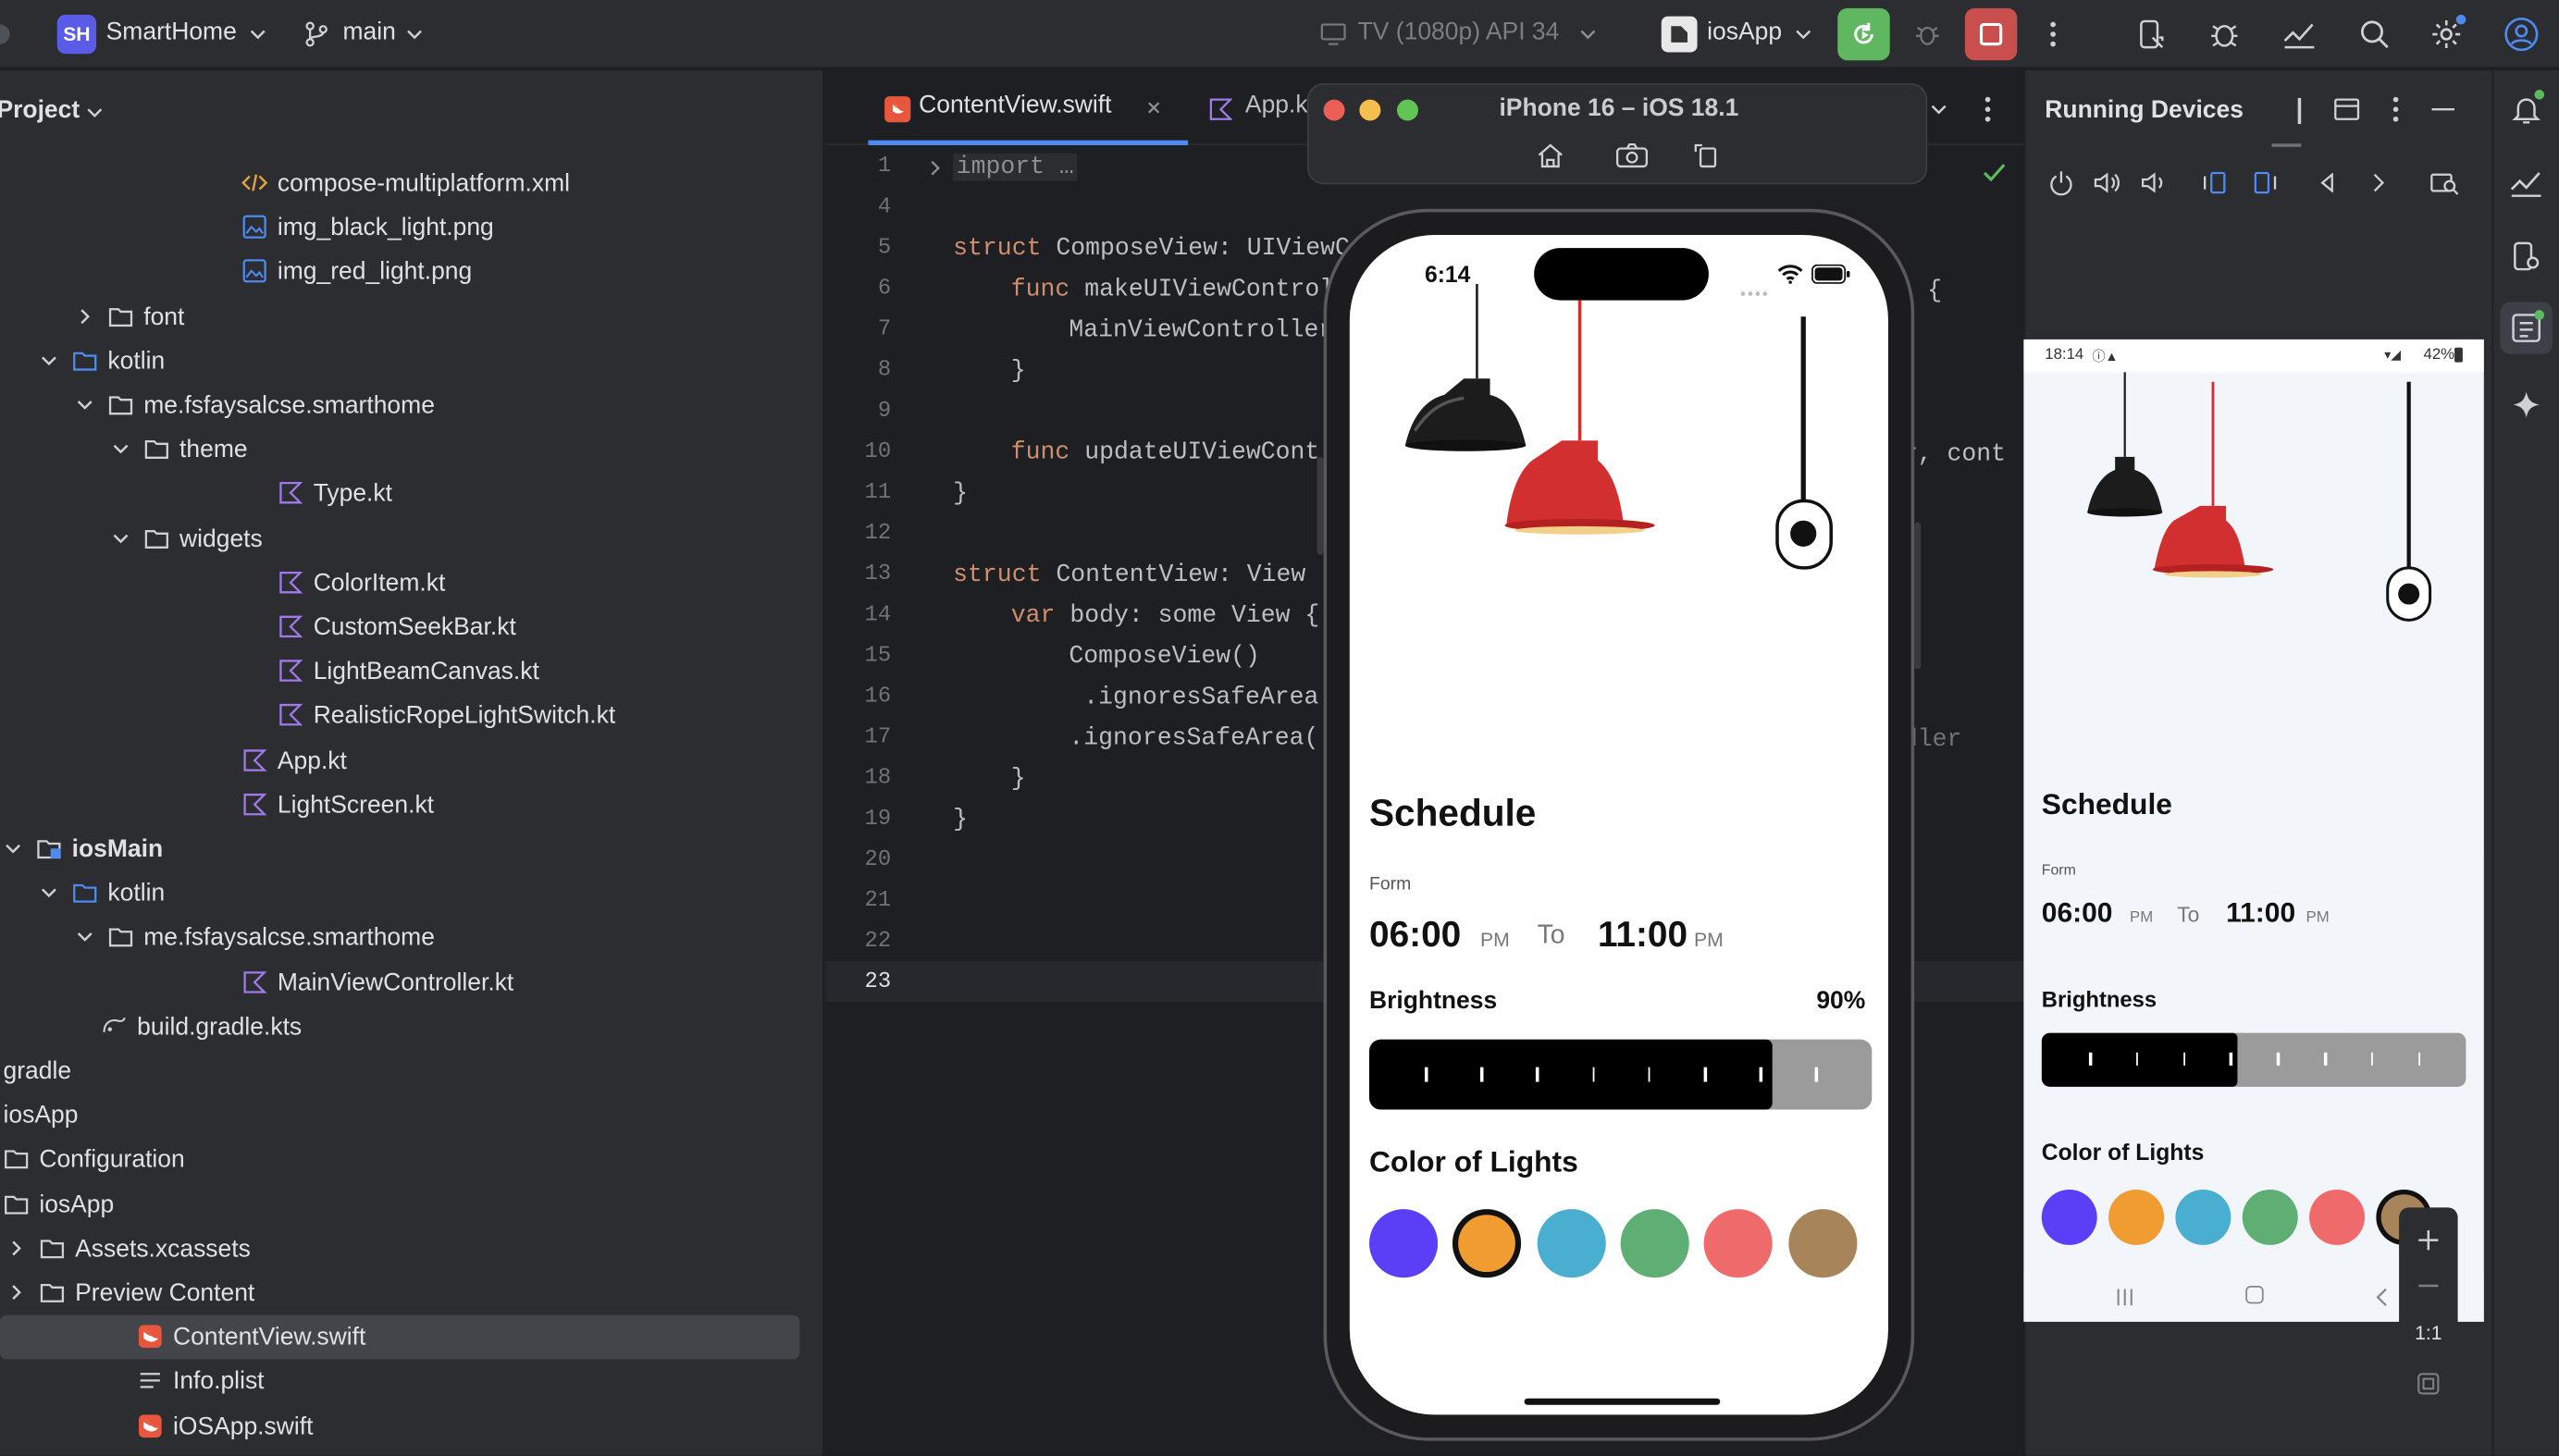 The image size is (2559, 1456). I want to click on brightness-seekbar, so click(1620, 1074).